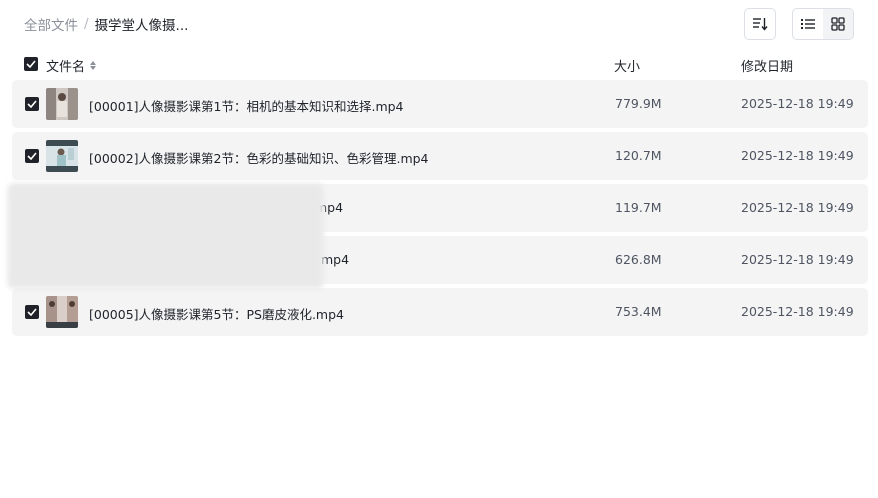 The height and width of the screenshot is (498, 878). I want to click on sort-list-icon, so click(760, 24).